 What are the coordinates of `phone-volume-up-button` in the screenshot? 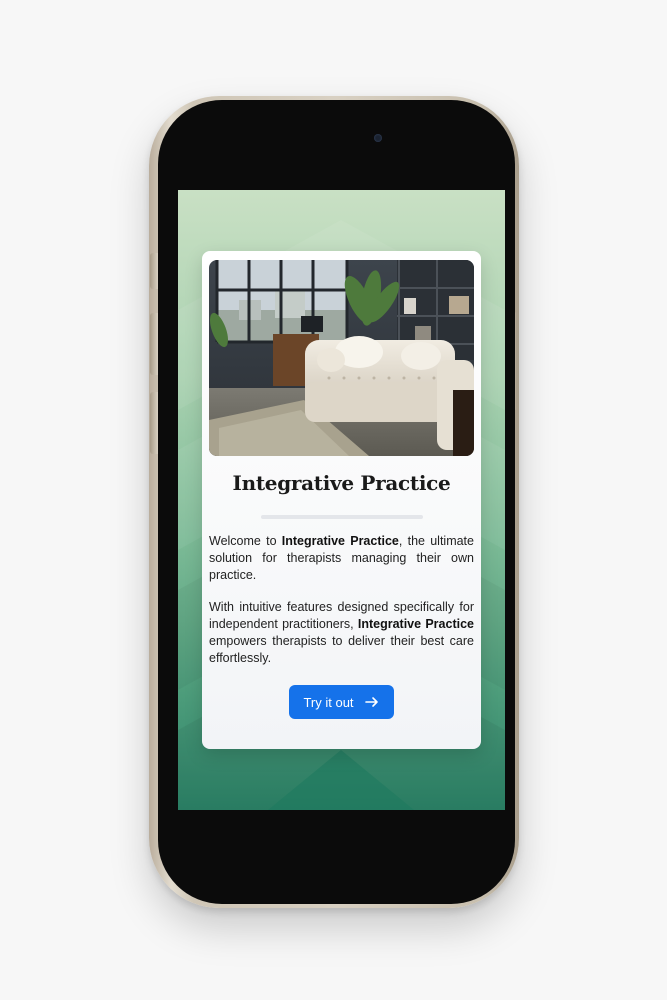 It's located at (154, 344).